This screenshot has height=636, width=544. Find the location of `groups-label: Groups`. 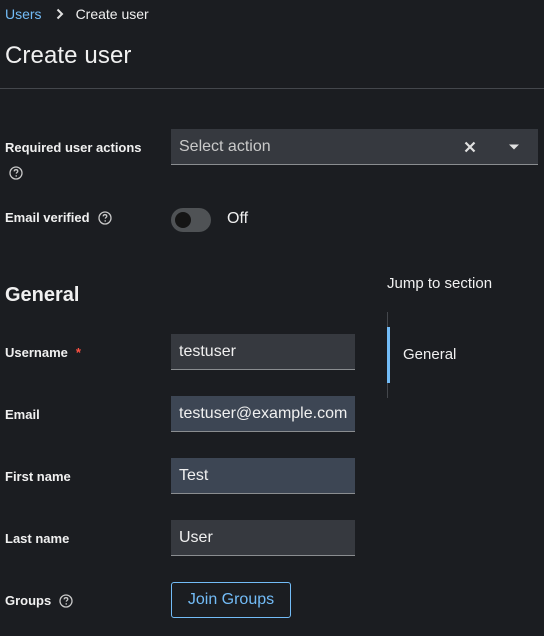

groups-label: Groups is located at coordinates (39, 600).